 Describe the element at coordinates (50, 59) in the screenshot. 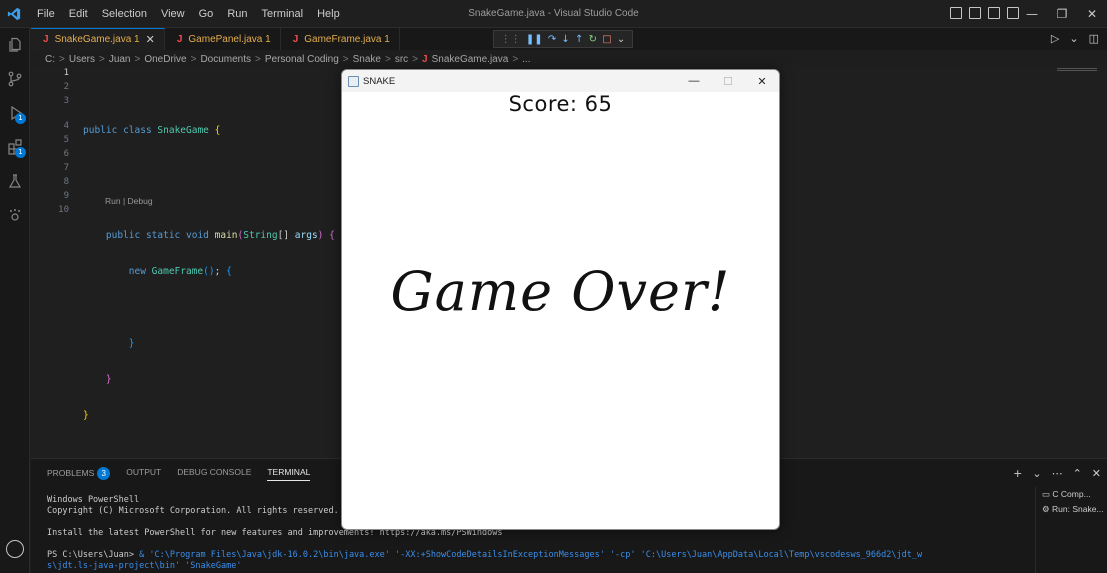

I see `breadcrumb-item: C:` at that location.